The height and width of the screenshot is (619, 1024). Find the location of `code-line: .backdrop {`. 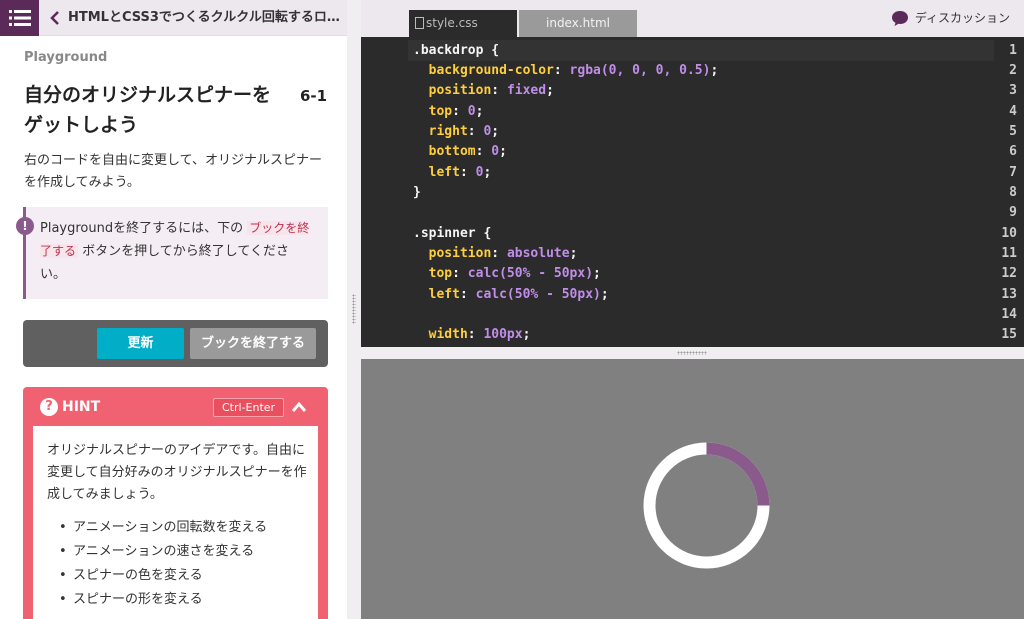

code-line: .backdrop { is located at coordinates (456, 50).